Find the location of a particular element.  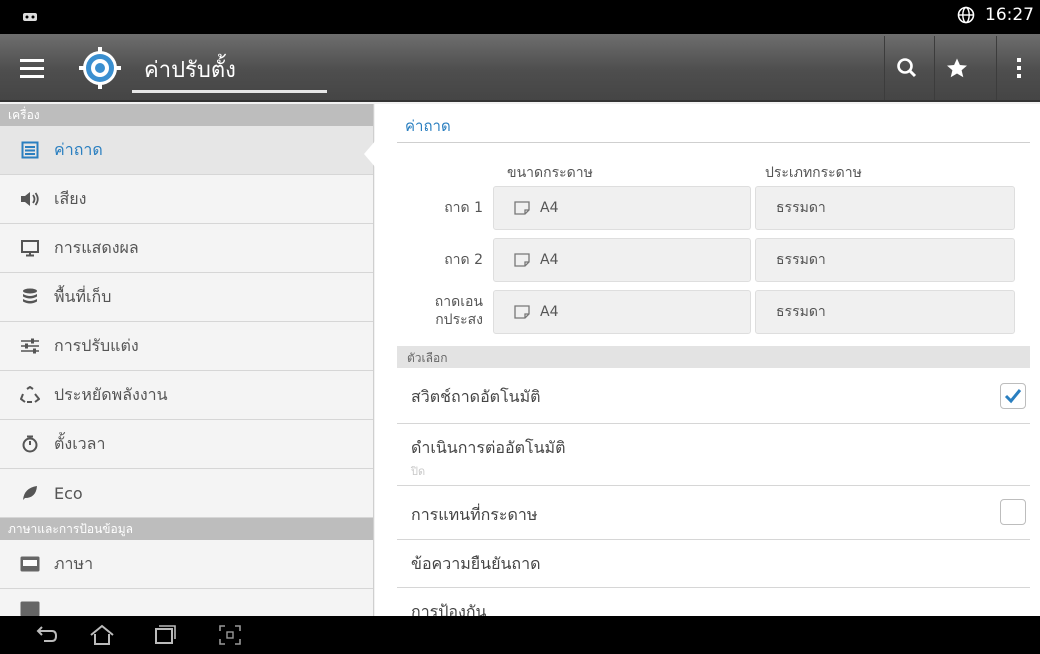

tray-label-line: กประสง is located at coordinates (459, 320).